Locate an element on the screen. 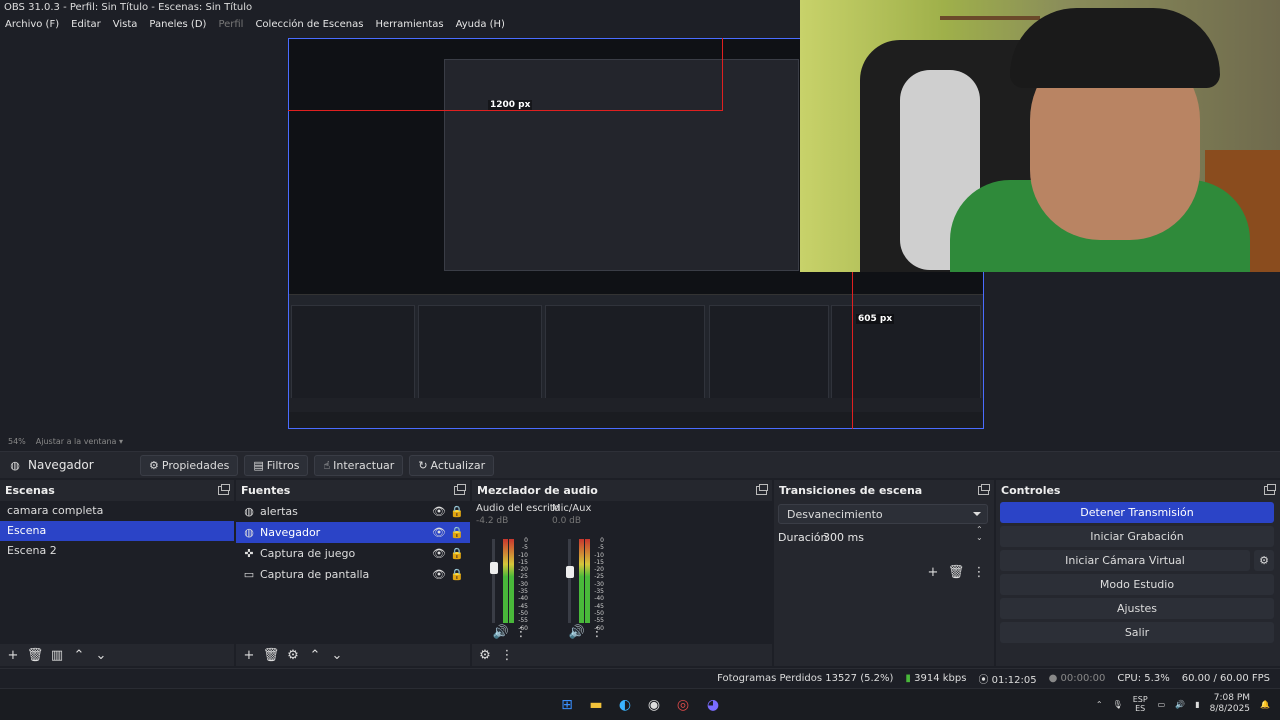  stop-stream-button: Detener Transmisión is located at coordinates (1137, 512).